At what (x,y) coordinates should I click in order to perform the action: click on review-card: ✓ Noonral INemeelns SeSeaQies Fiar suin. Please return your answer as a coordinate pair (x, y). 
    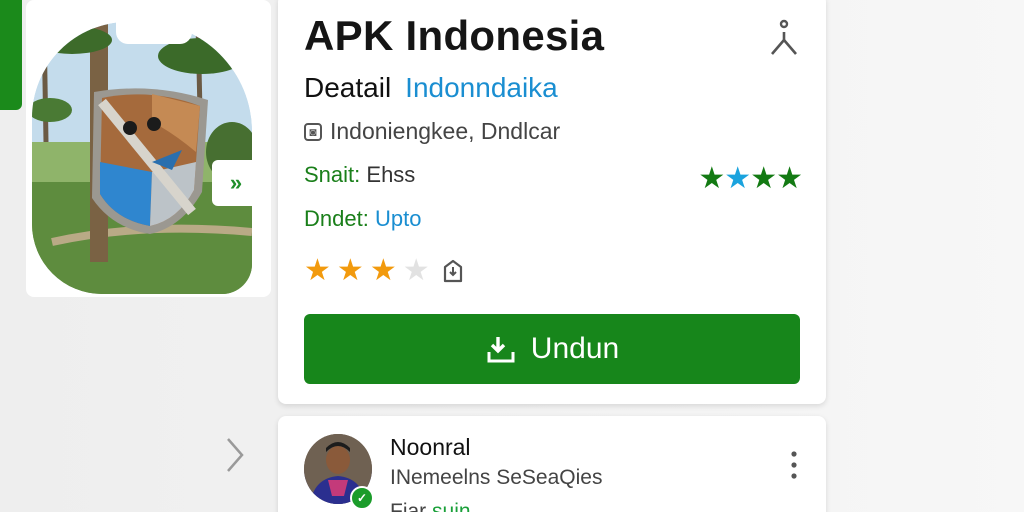
    Looking at the image, I should click on (552, 464).